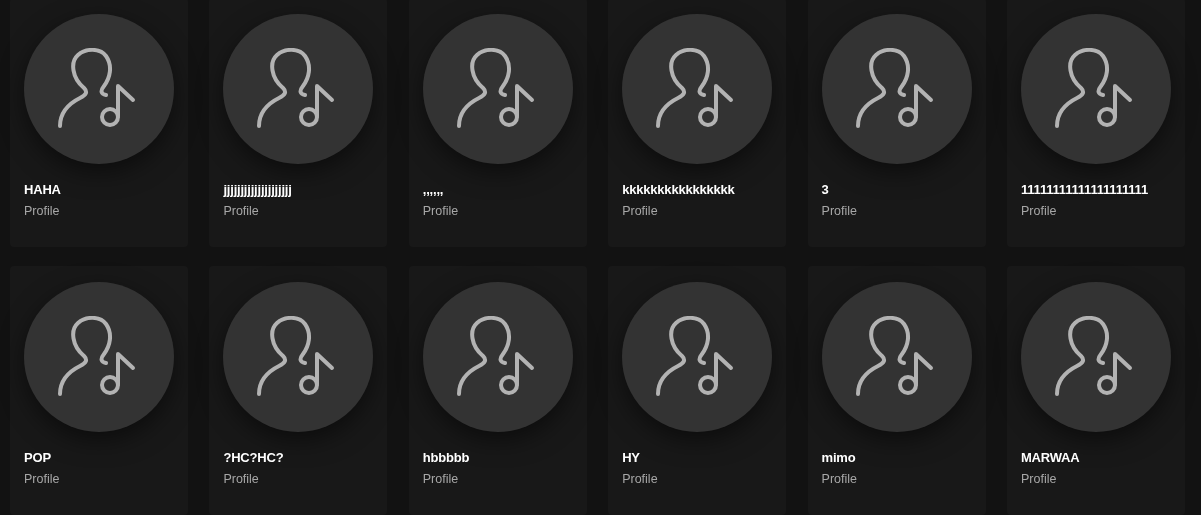 Image resolution: width=1201 pixels, height=515 pixels. I want to click on profile-card: HAHA Profile, so click(99, 123).